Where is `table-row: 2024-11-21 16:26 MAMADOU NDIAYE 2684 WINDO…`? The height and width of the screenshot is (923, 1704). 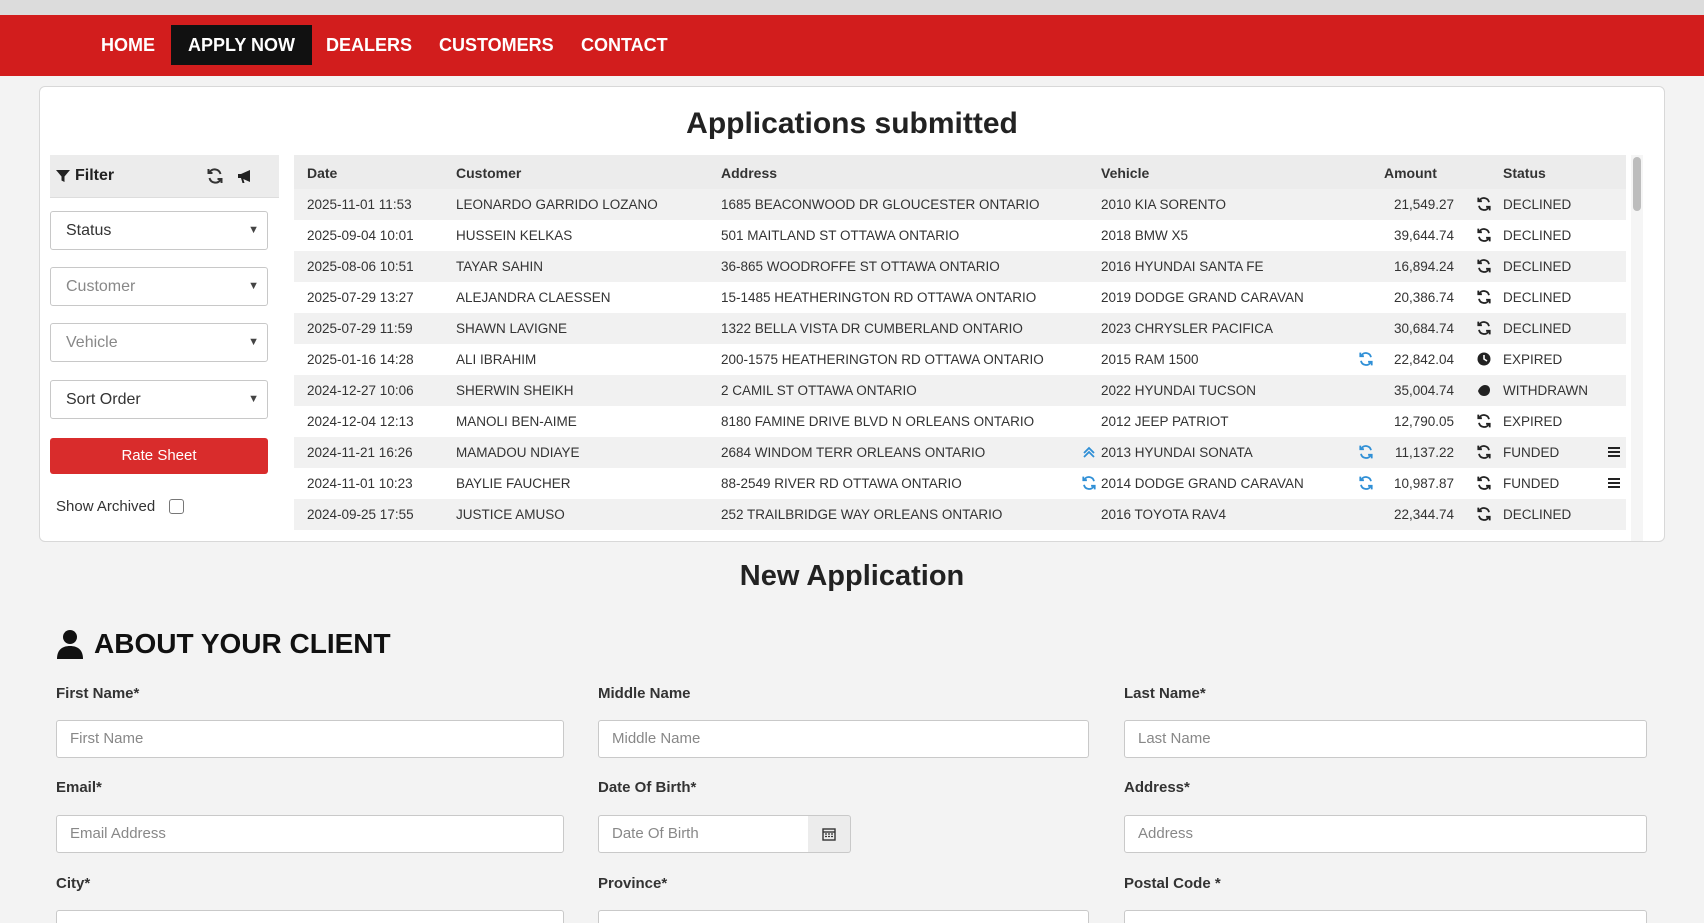
table-row: 2024-11-21 16:26 MAMADOU NDIAYE 2684 WINDO… is located at coordinates (960, 452).